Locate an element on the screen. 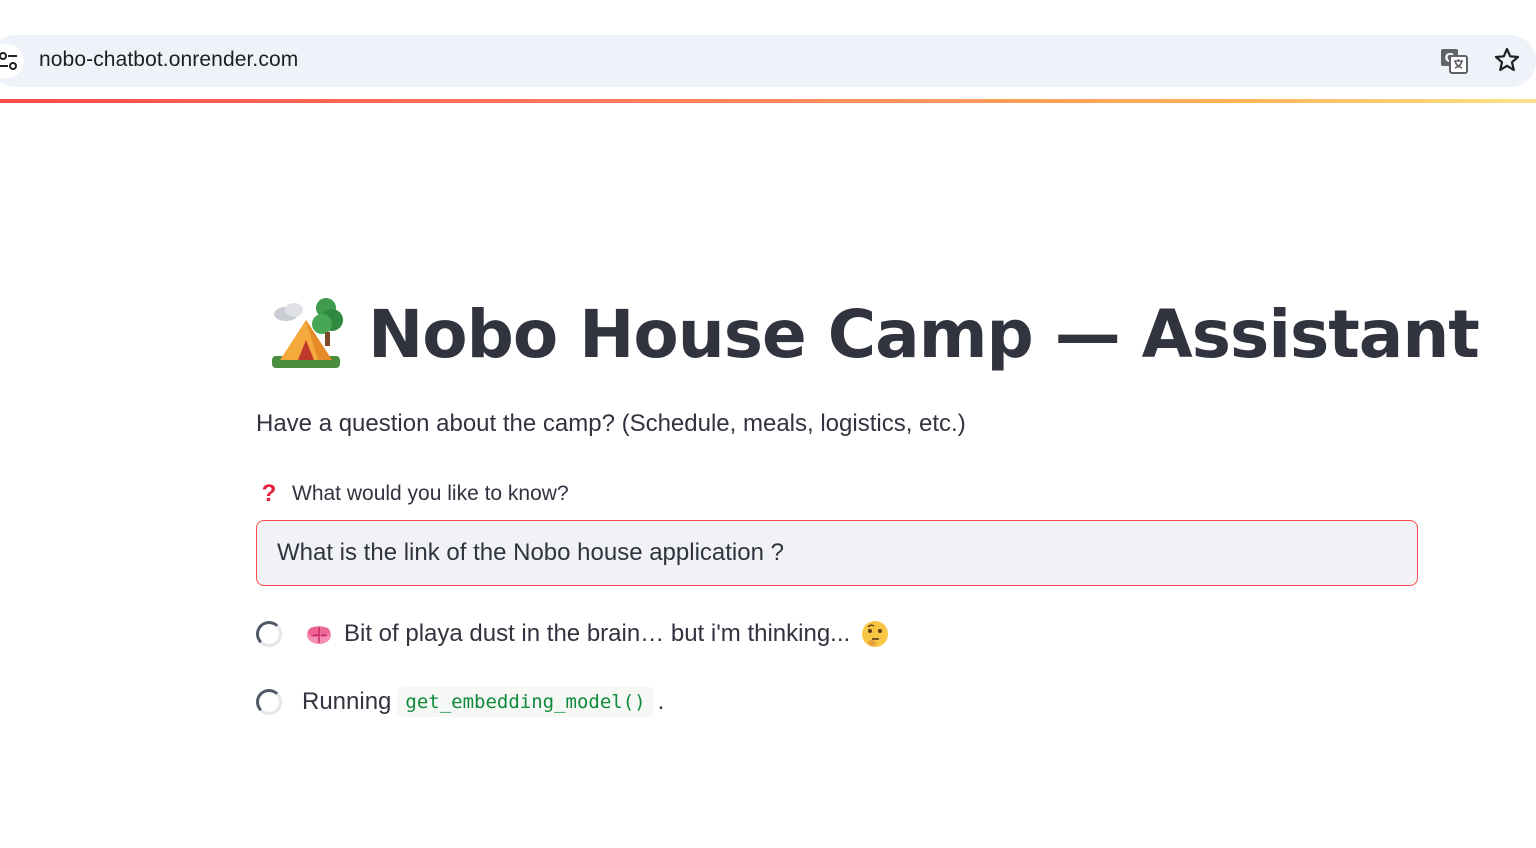 Image resolution: width=1536 pixels, height=848 pixels. running-status: Running get_embedding_model() . is located at coordinates (460, 702).